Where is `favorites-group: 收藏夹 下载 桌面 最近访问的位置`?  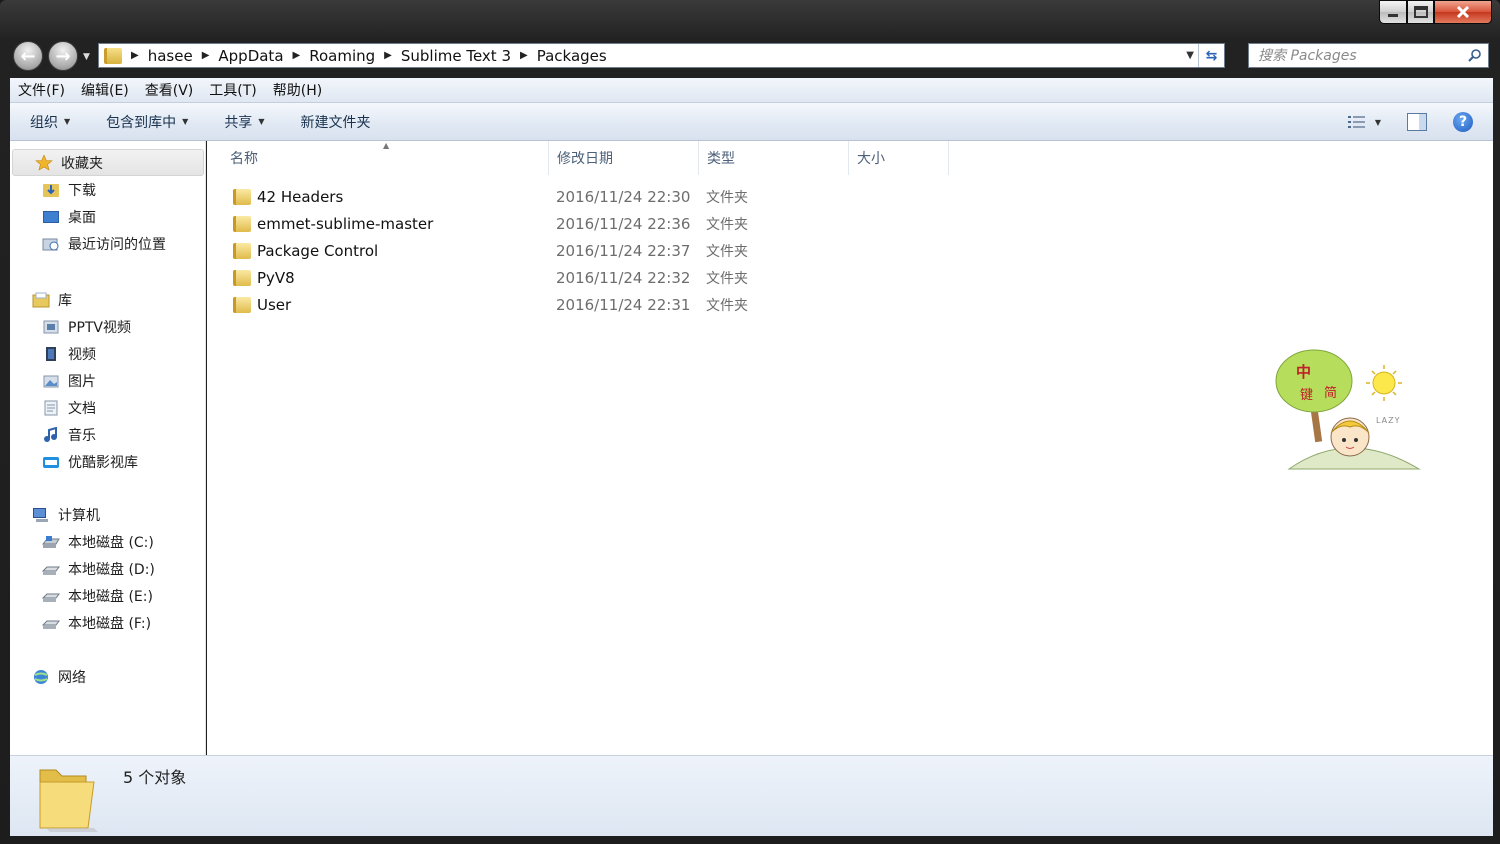
favorites-group: 收藏夹 下载 桌面 最近访问的位置 is located at coordinates (108, 203).